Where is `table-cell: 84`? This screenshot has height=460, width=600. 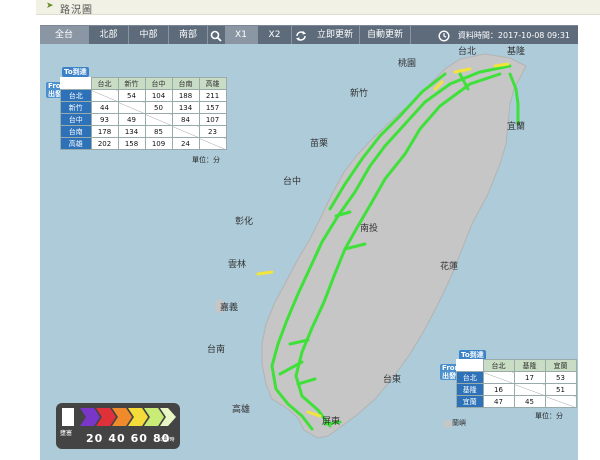
table-cell: 84 is located at coordinates (185, 119).